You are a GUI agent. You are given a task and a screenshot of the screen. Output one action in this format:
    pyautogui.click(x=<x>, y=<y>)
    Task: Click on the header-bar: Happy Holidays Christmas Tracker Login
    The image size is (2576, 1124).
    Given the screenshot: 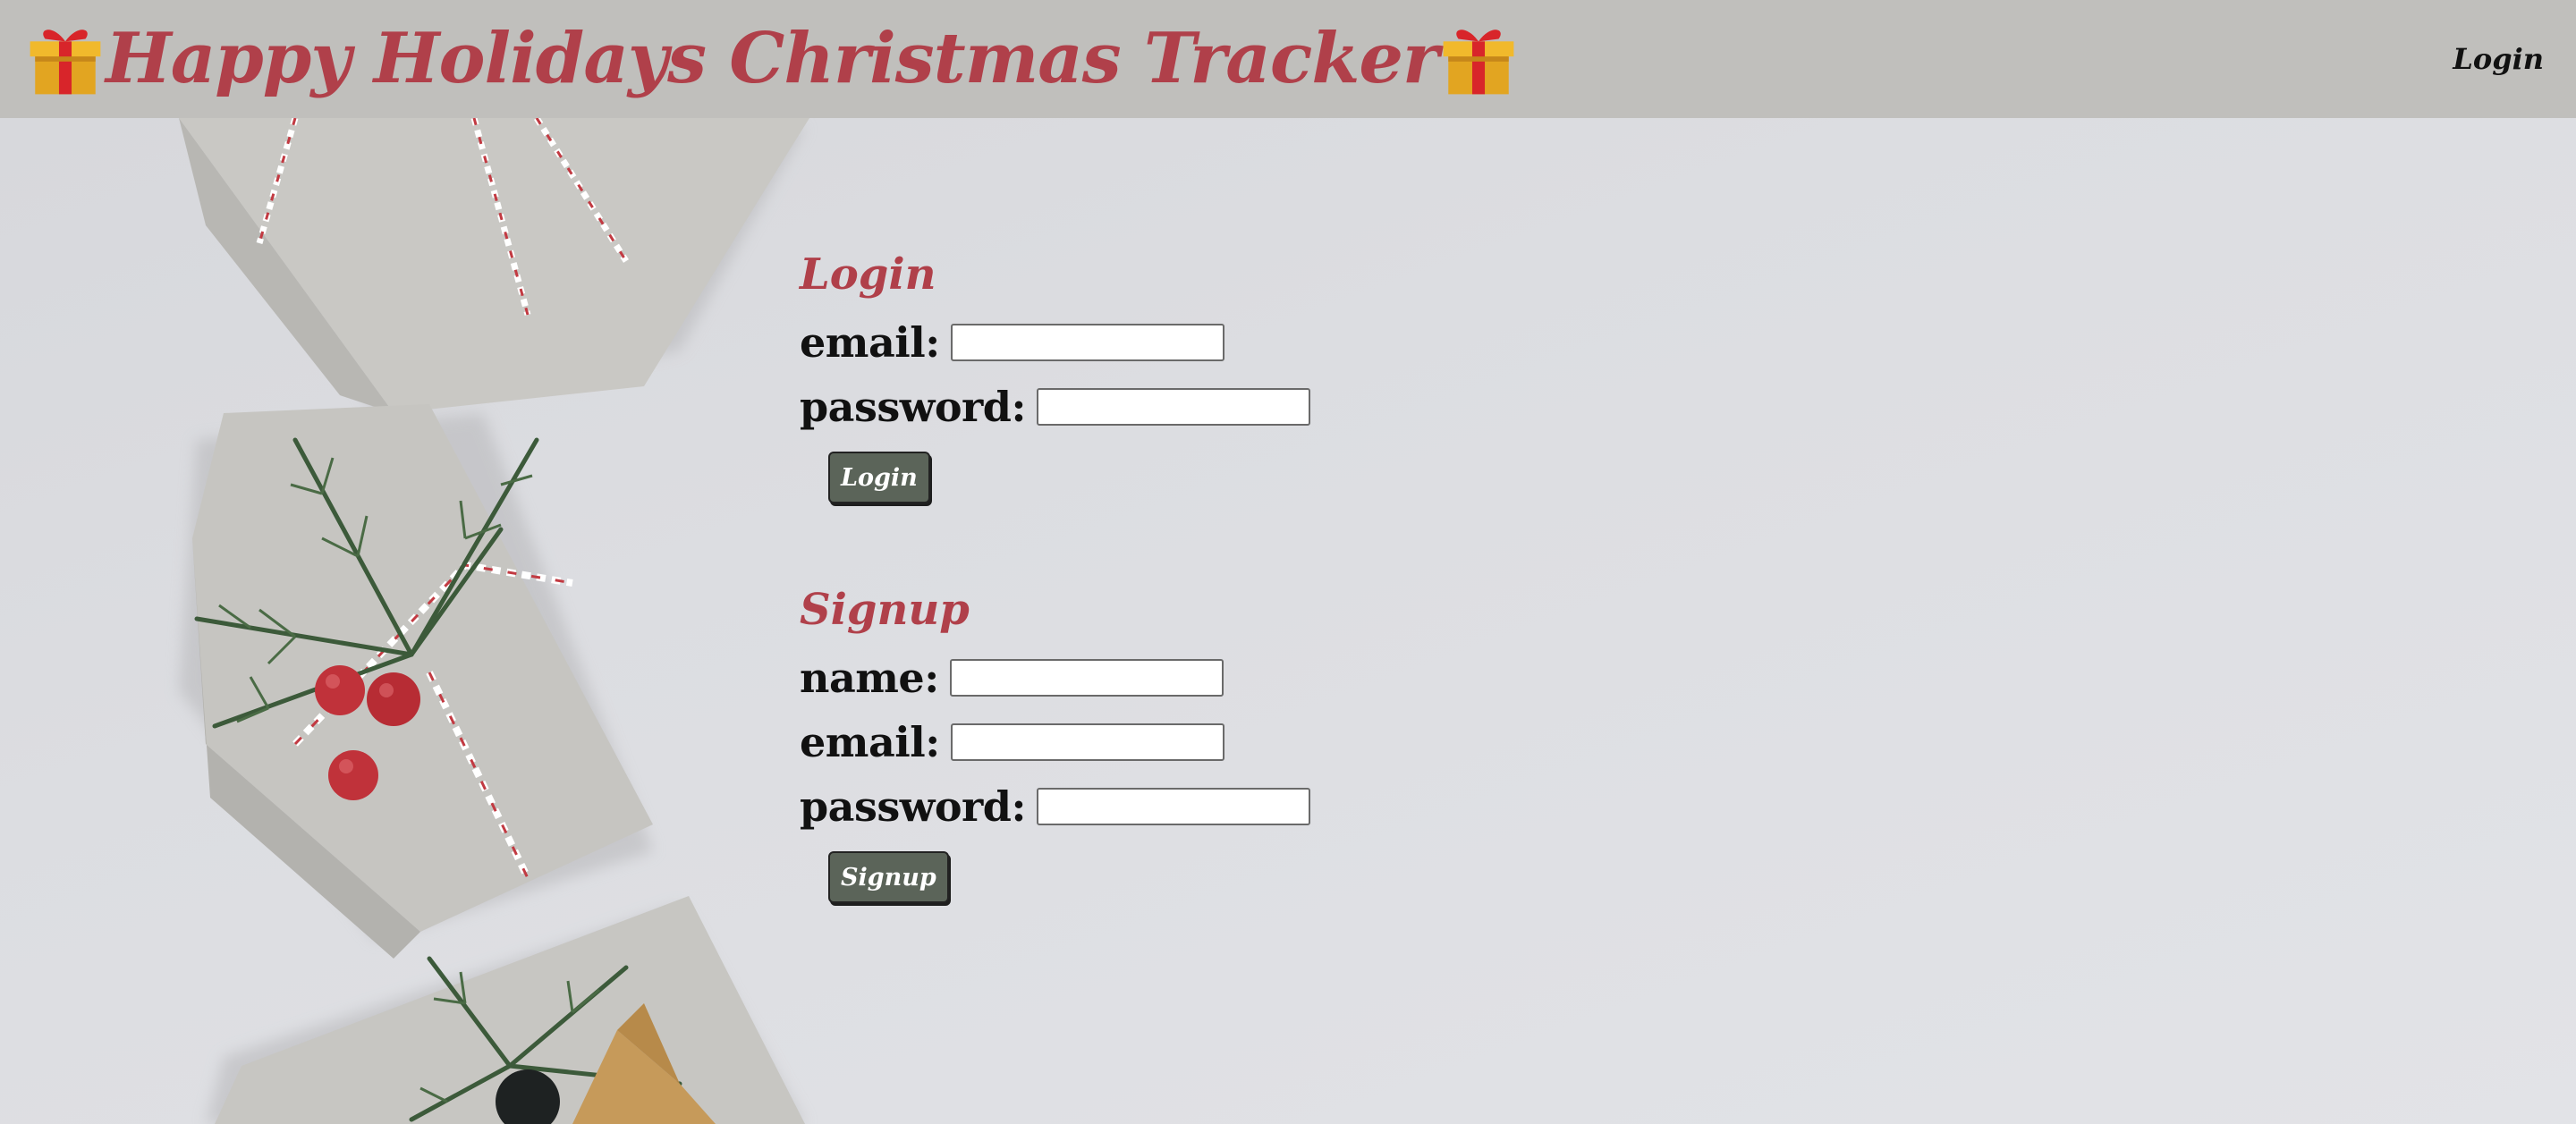 What is the action you would take?
    pyautogui.click(x=1288, y=59)
    